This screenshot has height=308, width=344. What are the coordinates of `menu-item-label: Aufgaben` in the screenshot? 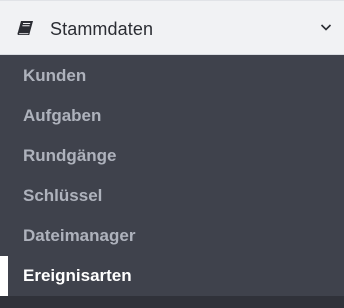 It's located at (62, 115).